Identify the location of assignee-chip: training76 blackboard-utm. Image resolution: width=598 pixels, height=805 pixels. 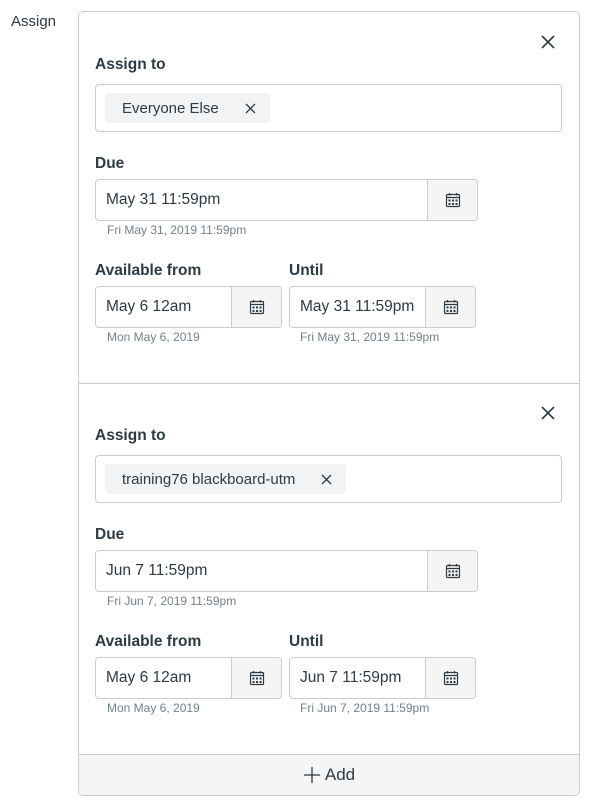
(226, 479).